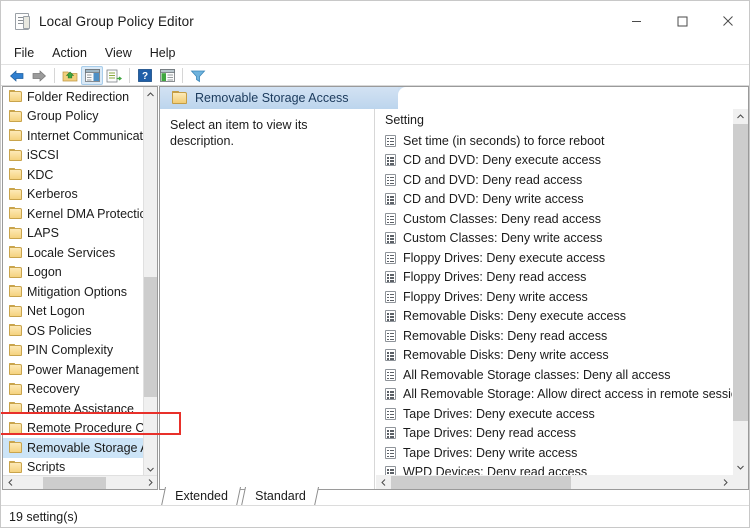  What do you see at coordinates (73, 448) in the screenshot?
I see `tree-item: Removable Storage Acc` at bounding box center [73, 448].